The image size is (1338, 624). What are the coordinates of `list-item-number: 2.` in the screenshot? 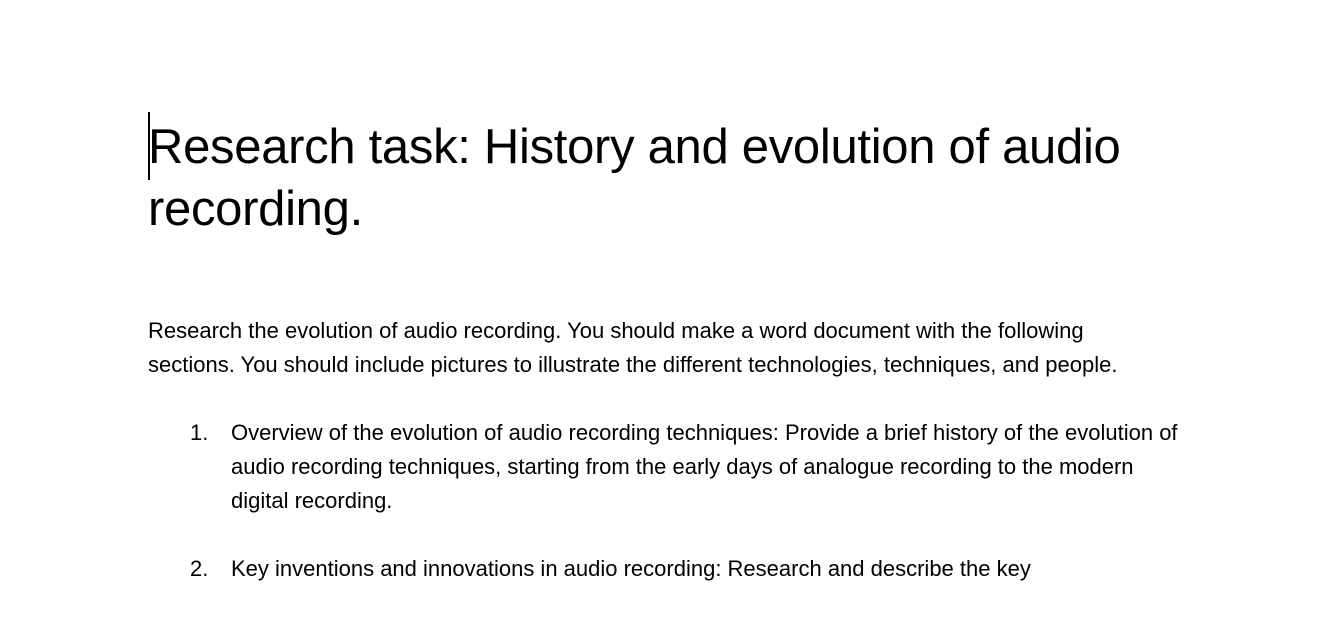 It's located at (199, 568).